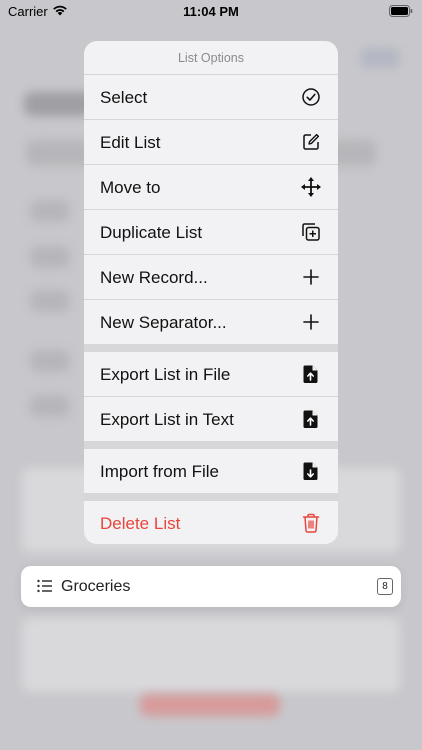 This screenshot has width=422, height=750. I want to click on battery-icon, so click(401, 12).